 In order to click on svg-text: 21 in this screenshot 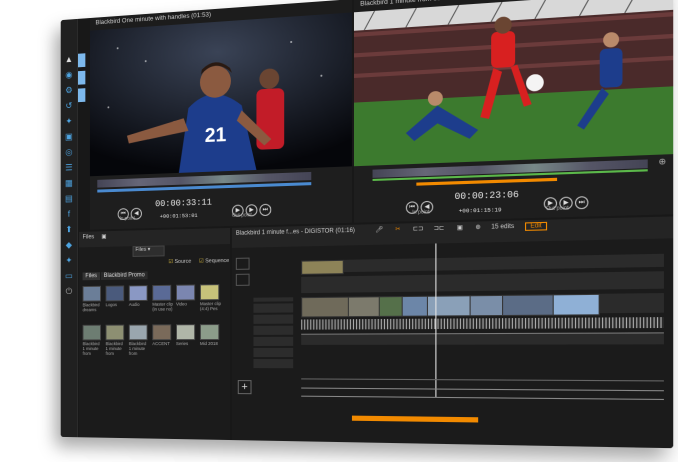, I will do `click(216, 136)`.